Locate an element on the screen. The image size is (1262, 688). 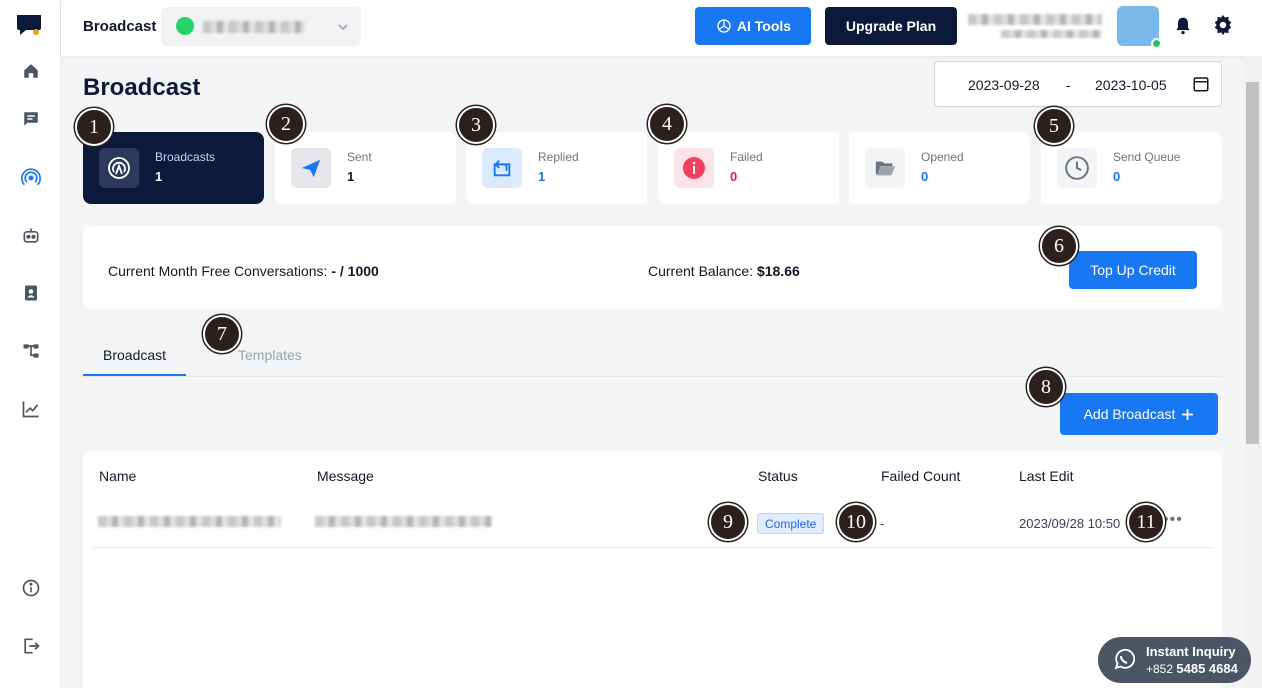
last-edit-cell: 2023/09/28 10:50 is located at coordinates (1070, 523).